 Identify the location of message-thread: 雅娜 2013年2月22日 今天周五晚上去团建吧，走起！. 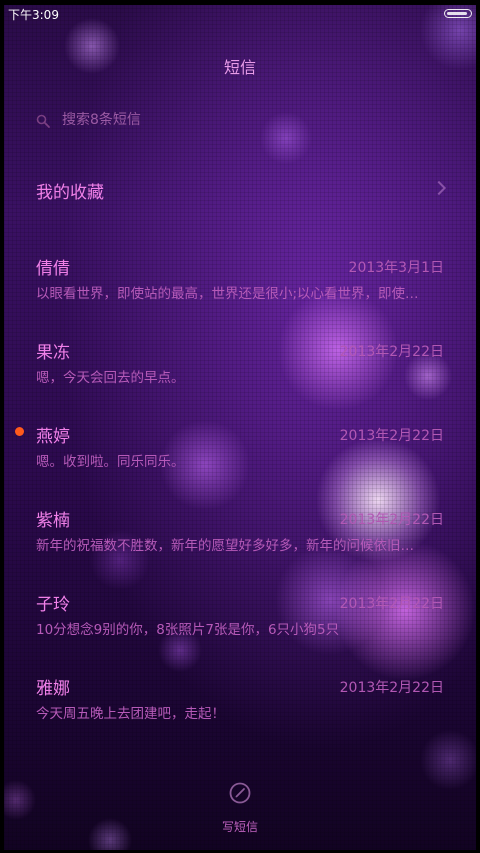
(241, 710).